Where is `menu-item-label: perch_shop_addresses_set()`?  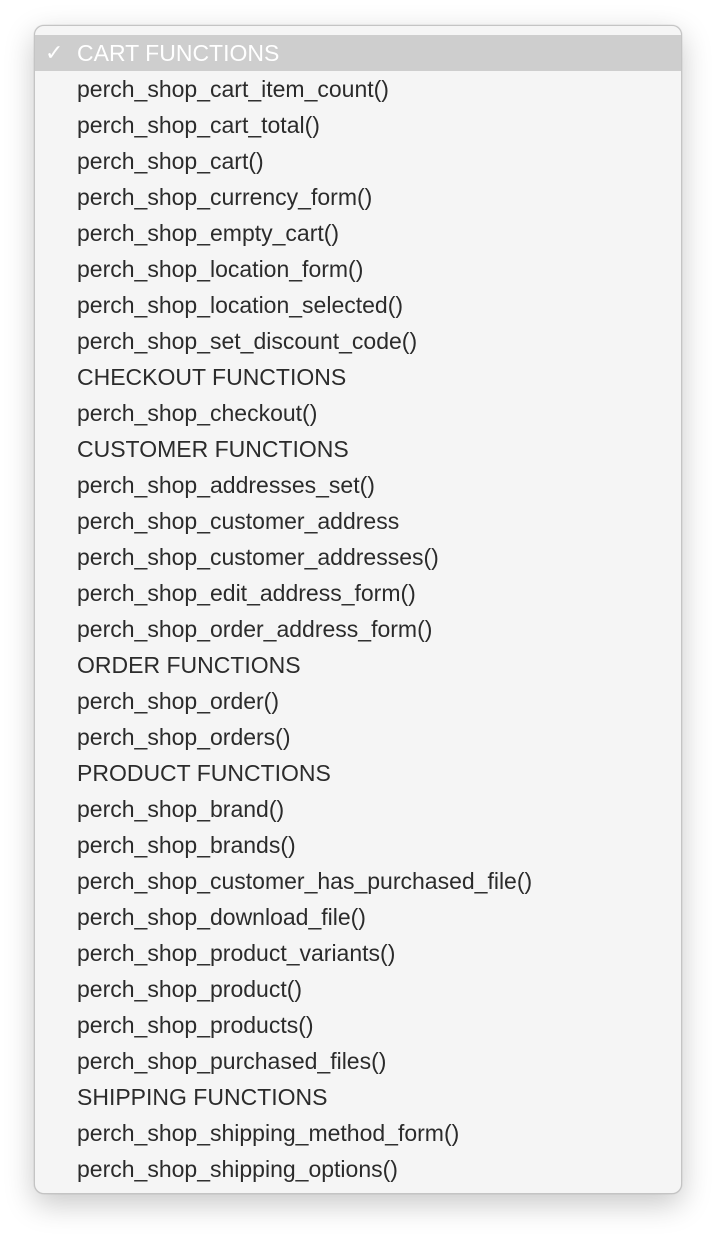 menu-item-label: perch_shop_addresses_set() is located at coordinates (226, 485).